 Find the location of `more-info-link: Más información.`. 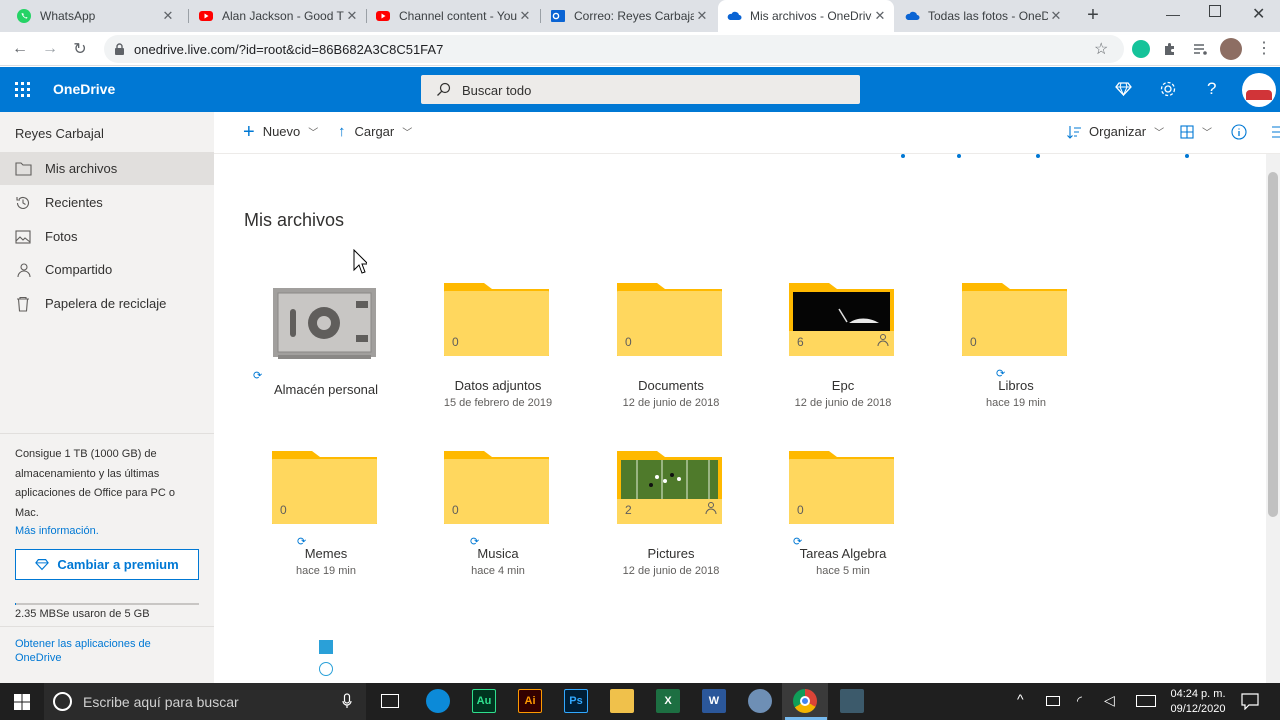

more-info-link: Más información. is located at coordinates (57, 531).